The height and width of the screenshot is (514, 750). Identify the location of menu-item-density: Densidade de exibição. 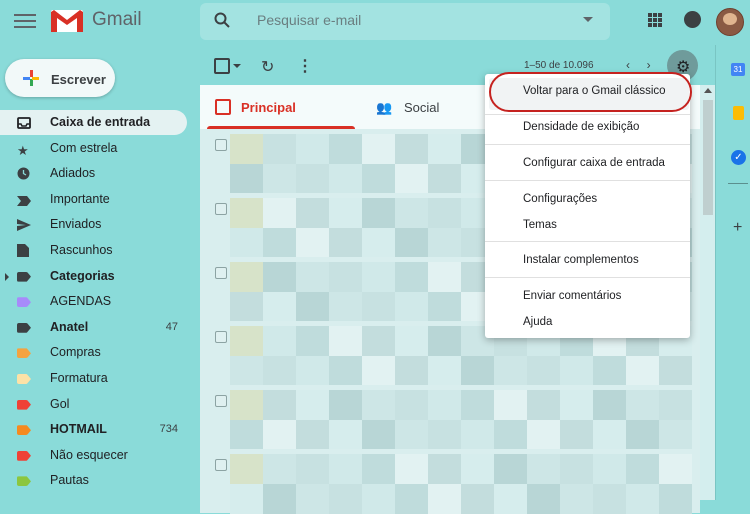
(581, 127).